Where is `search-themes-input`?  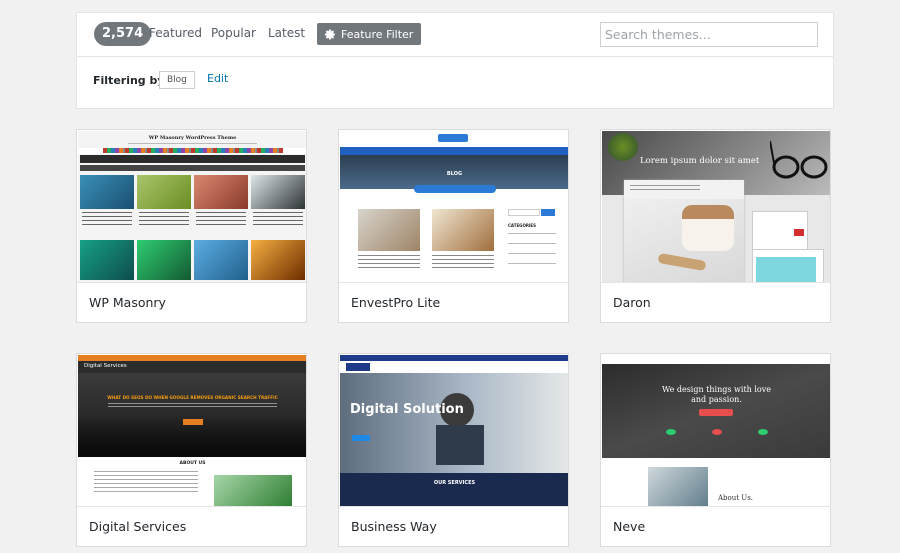 search-themes-input is located at coordinates (709, 34).